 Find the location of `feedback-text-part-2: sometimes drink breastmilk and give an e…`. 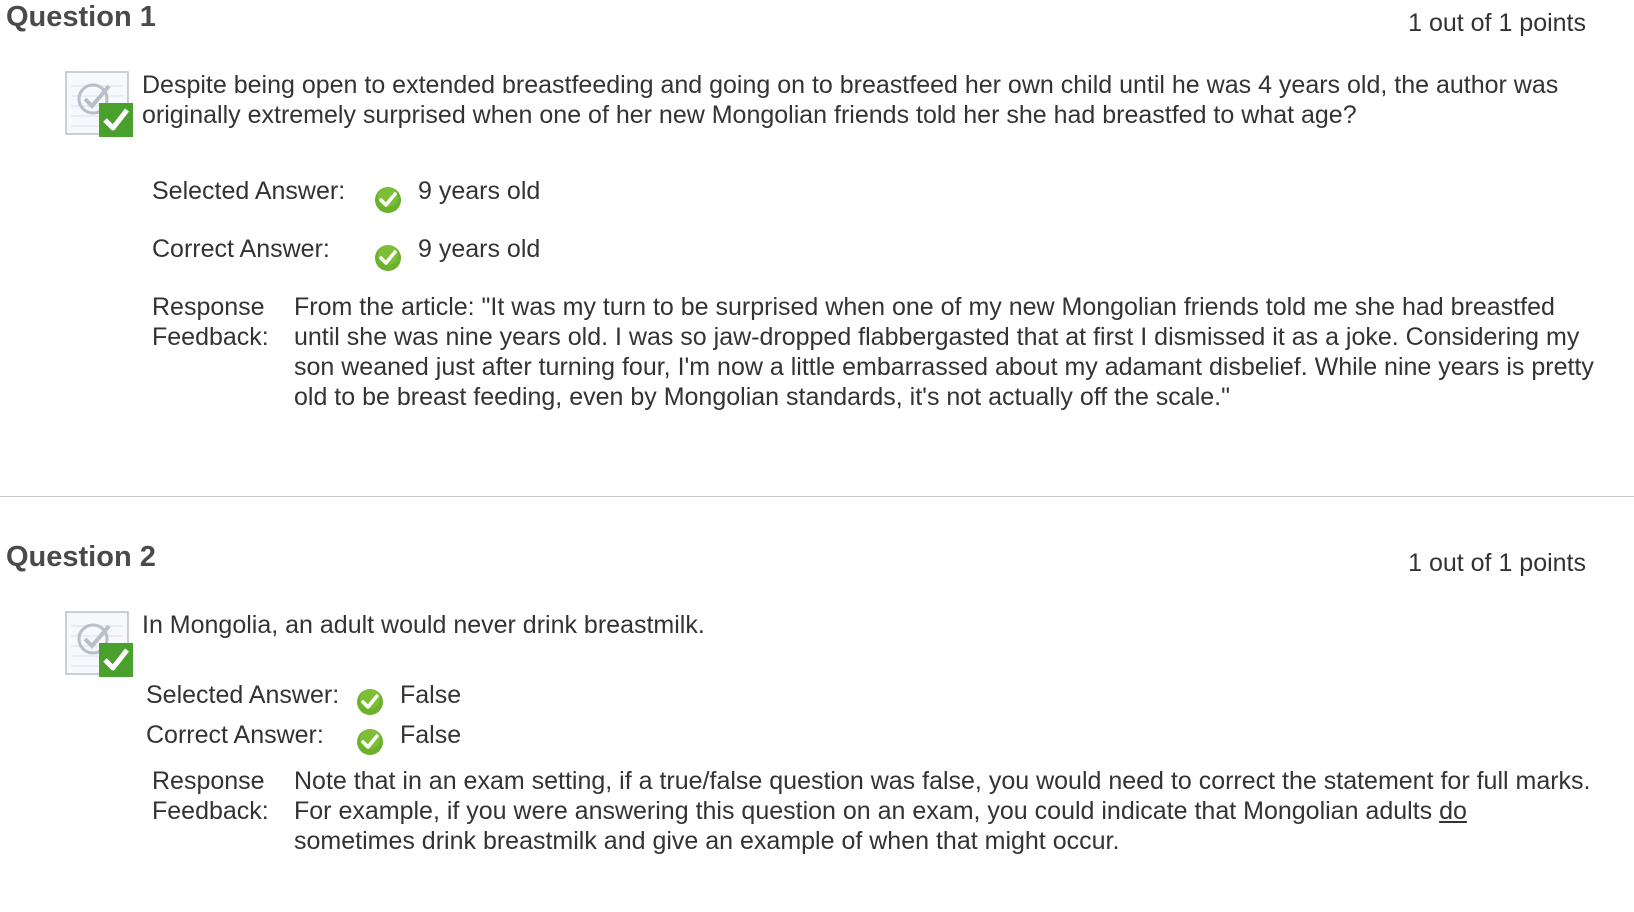

feedback-text-part-2: sometimes drink breastmilk and give an e… is located at coordinates (707, 841).